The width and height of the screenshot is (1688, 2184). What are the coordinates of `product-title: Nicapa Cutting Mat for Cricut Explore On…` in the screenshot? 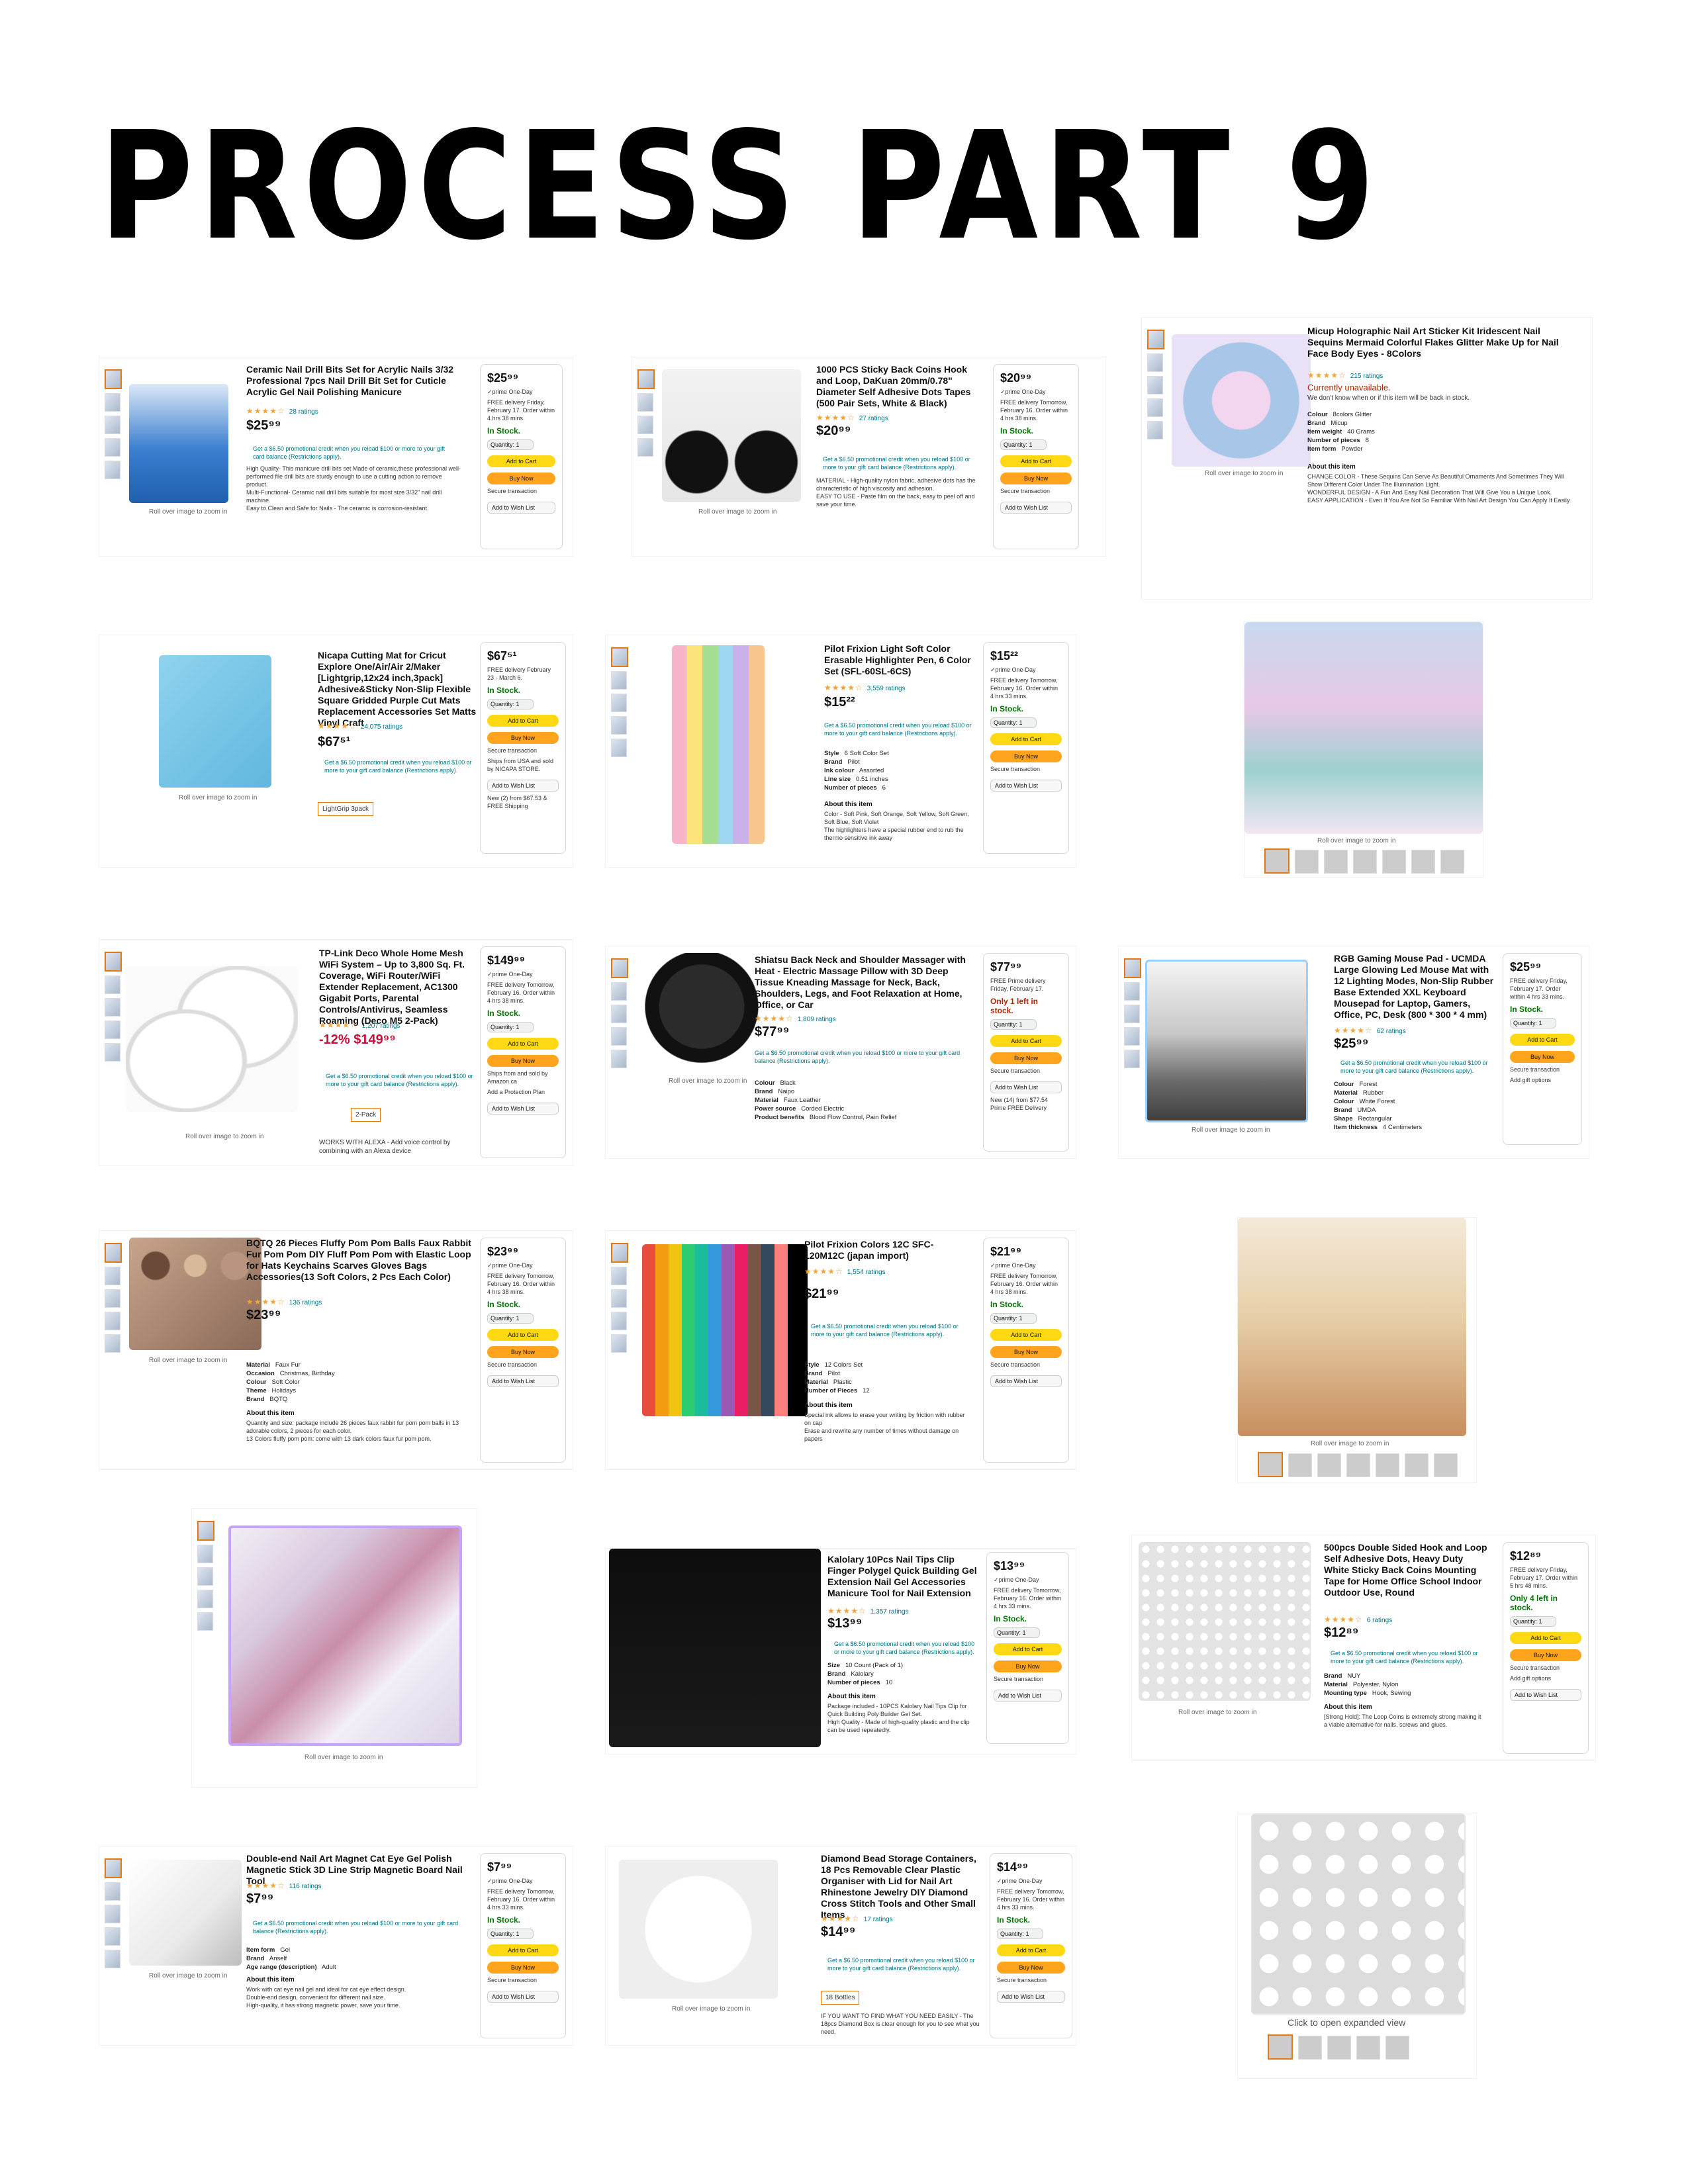 It's located at (397, 689).